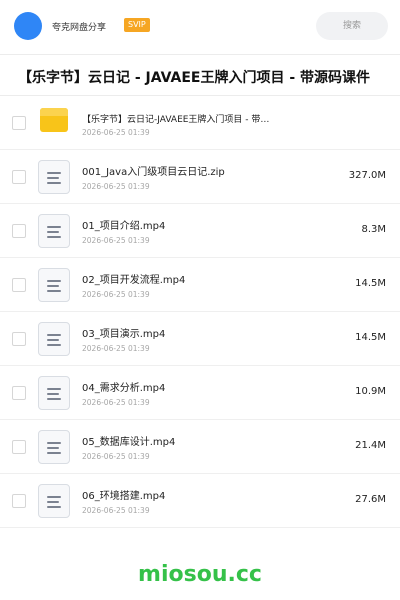 The width and height of the screenshot is (400, 600). What do you see at coordinates (124, 496) in the screenshot?
I see `file-name: 06_环境搭建.mp4` at bounding box center [124, 496].